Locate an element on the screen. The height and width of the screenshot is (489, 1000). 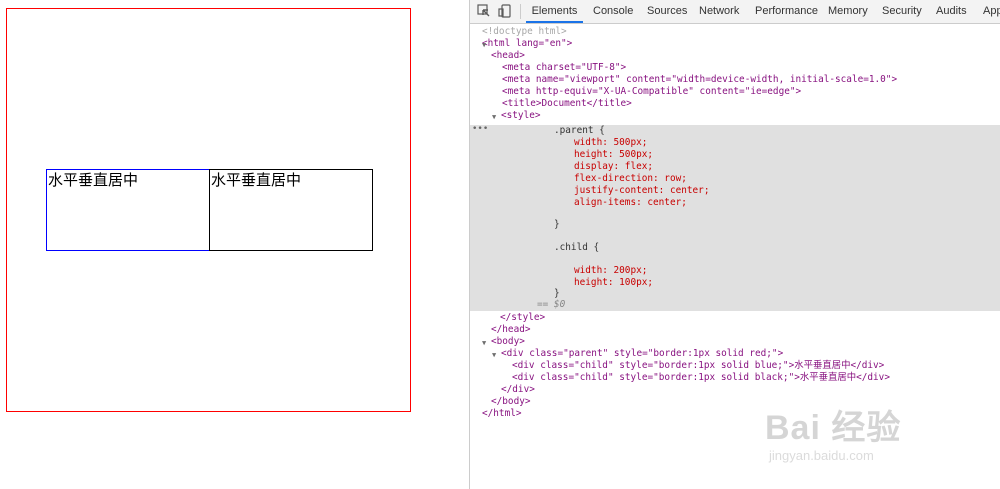
code-css-child-width: width: 200px; is located at coordinates (610, 271).